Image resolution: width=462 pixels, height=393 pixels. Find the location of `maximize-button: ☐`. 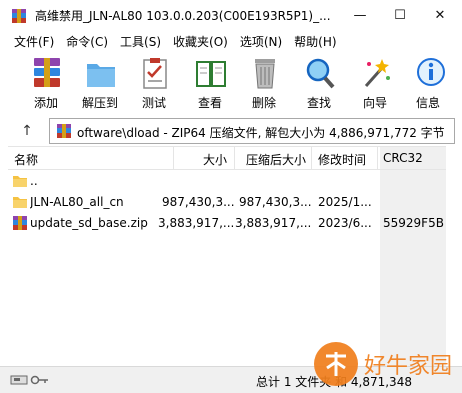

maximize-button: ☐ is located at coordinates (400, 15).